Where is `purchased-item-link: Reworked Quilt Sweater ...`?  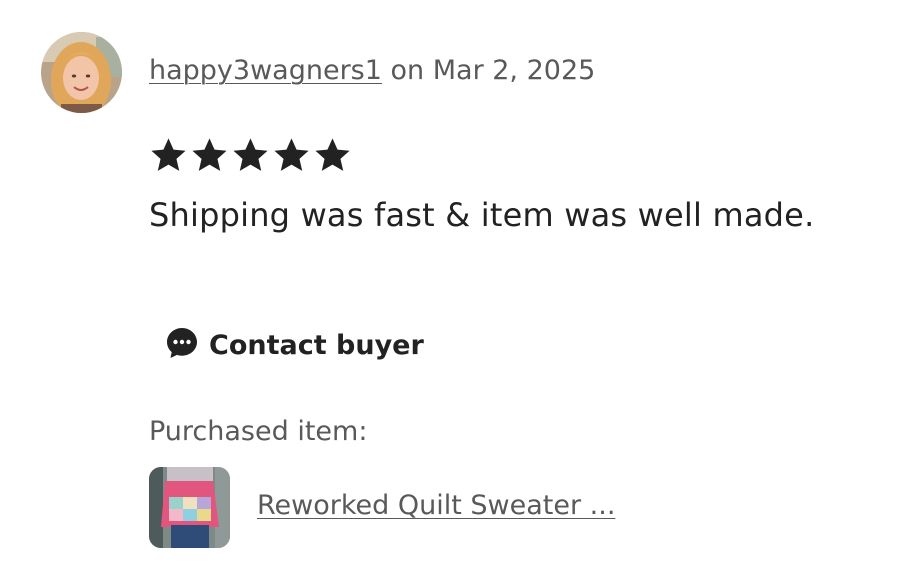
purchased-item-link: Reworked Quilt Sweater ... is located at coordinates (436, 506).